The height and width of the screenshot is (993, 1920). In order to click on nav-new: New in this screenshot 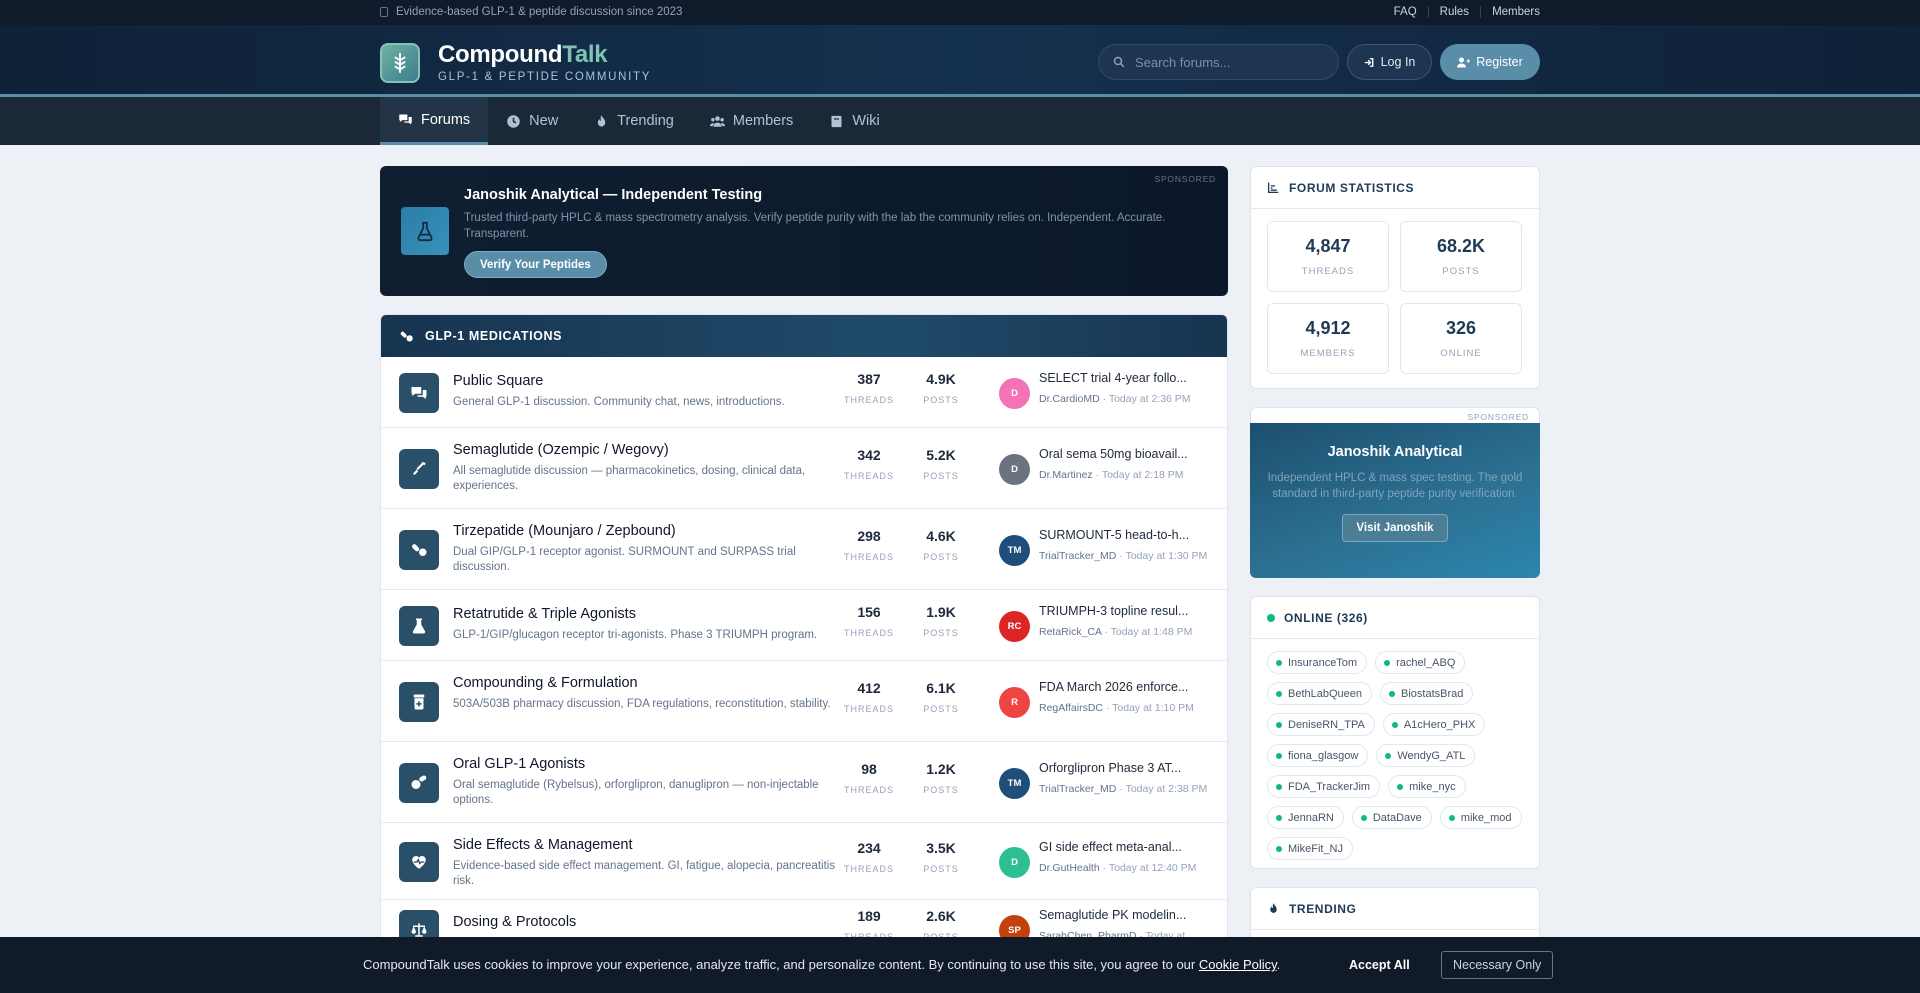, I will do `click(532, 121)`.